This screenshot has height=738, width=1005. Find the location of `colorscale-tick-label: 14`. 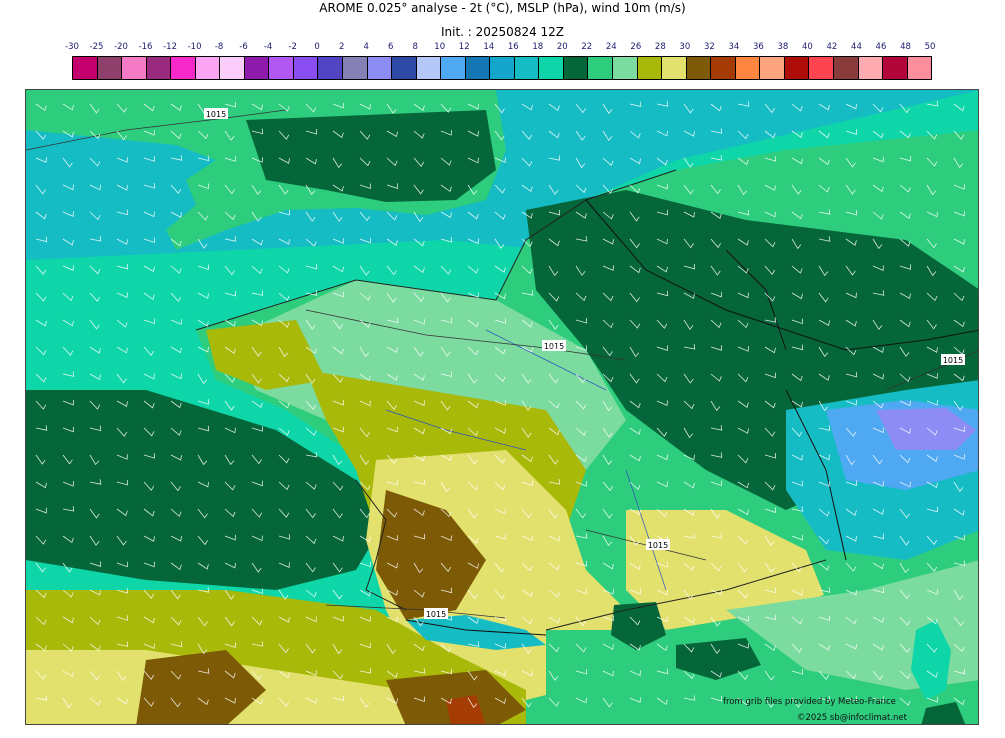

colorscale-tick-label: 14 is located at coordinates (489, 47).